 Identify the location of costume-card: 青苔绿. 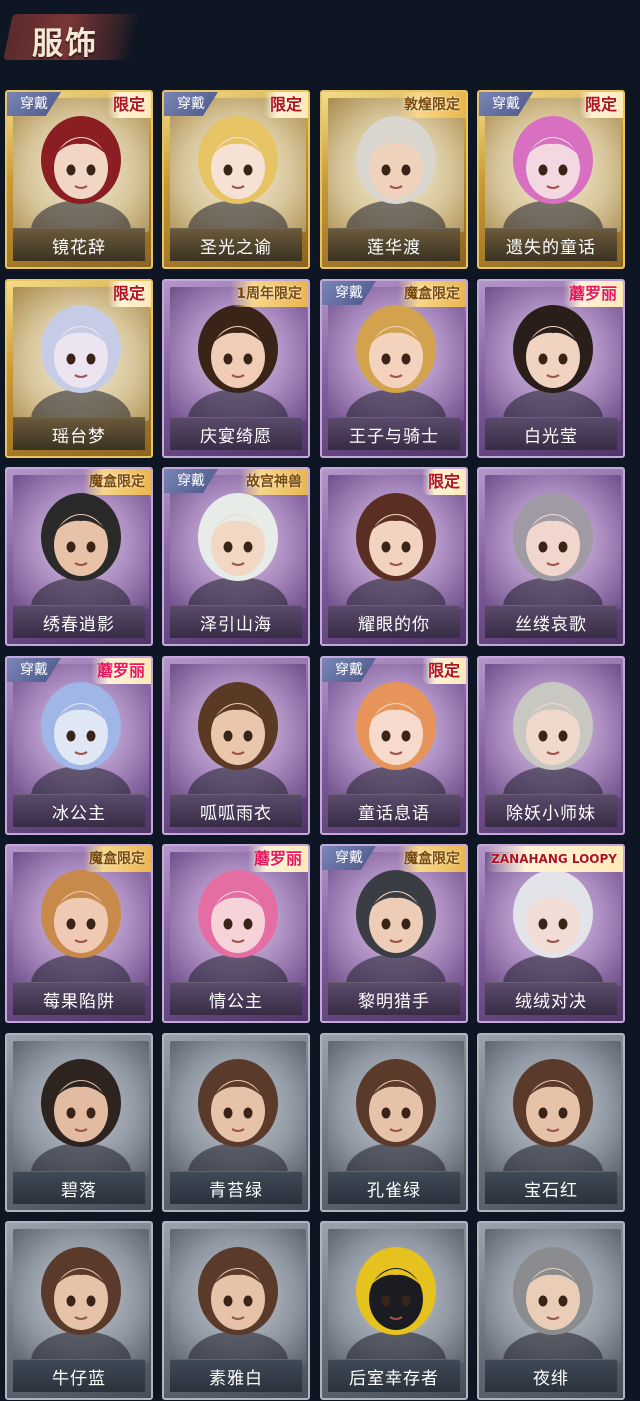
(236, 1122).